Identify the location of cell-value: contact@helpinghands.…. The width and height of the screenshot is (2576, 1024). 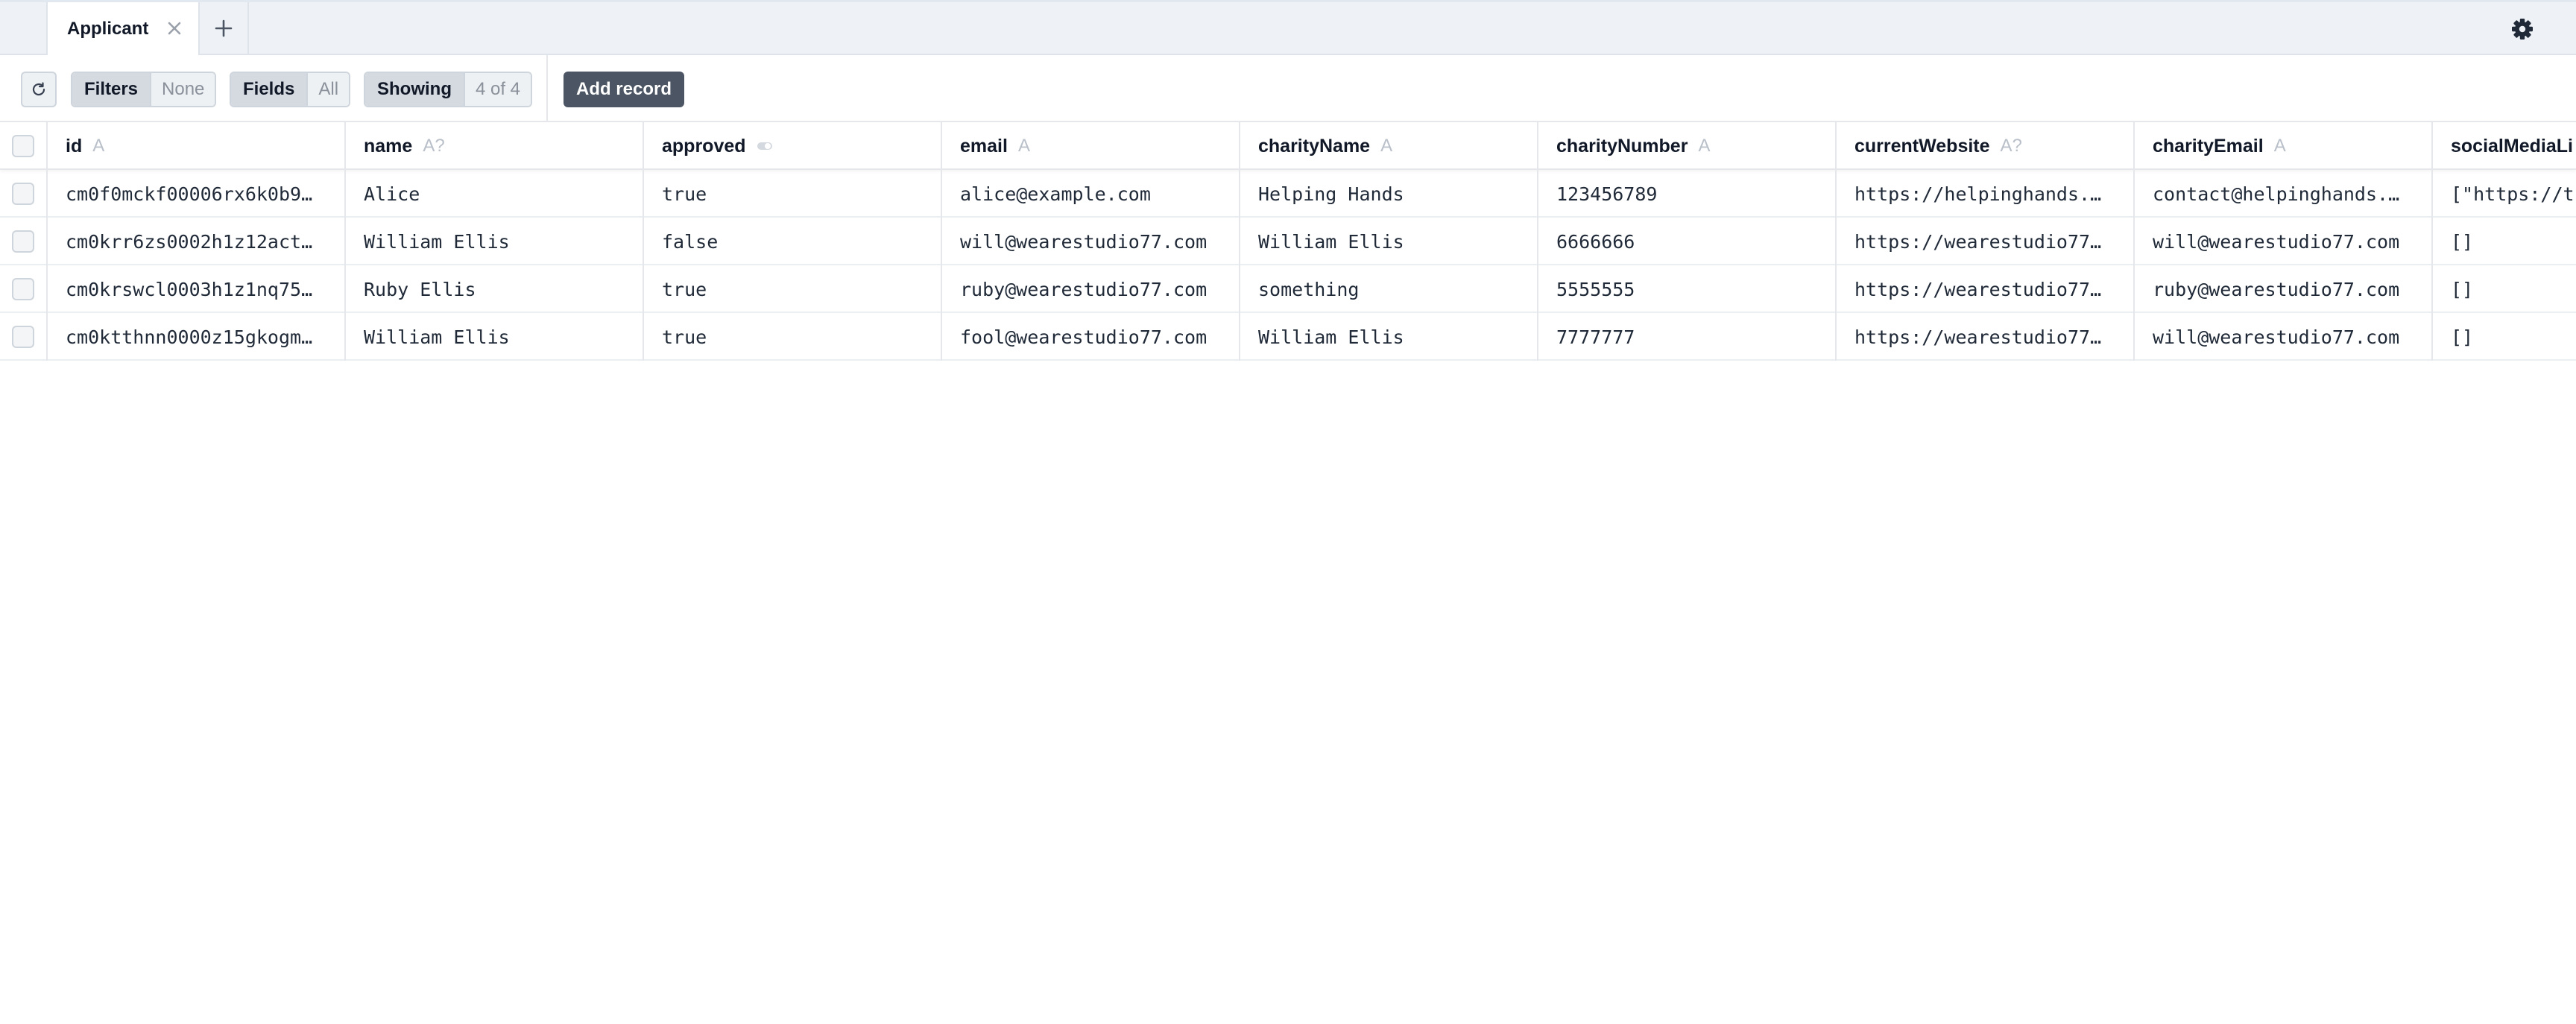
(2276, 194).